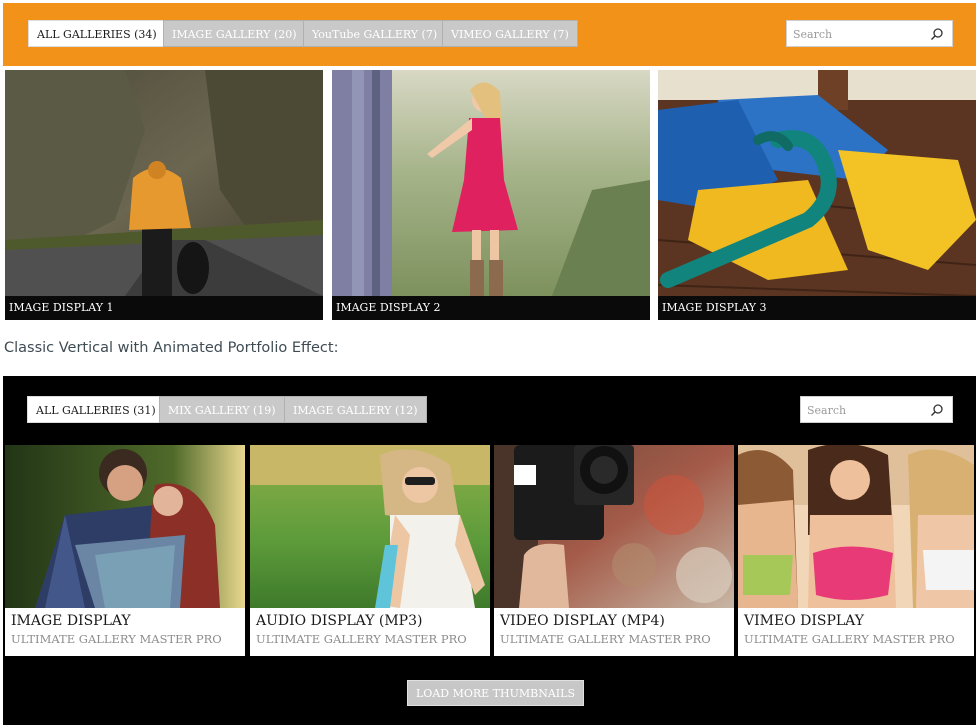 Image resolution: width=978 pixels, height=728 pixels. I want to click on top-search-box, so click(869, 33).